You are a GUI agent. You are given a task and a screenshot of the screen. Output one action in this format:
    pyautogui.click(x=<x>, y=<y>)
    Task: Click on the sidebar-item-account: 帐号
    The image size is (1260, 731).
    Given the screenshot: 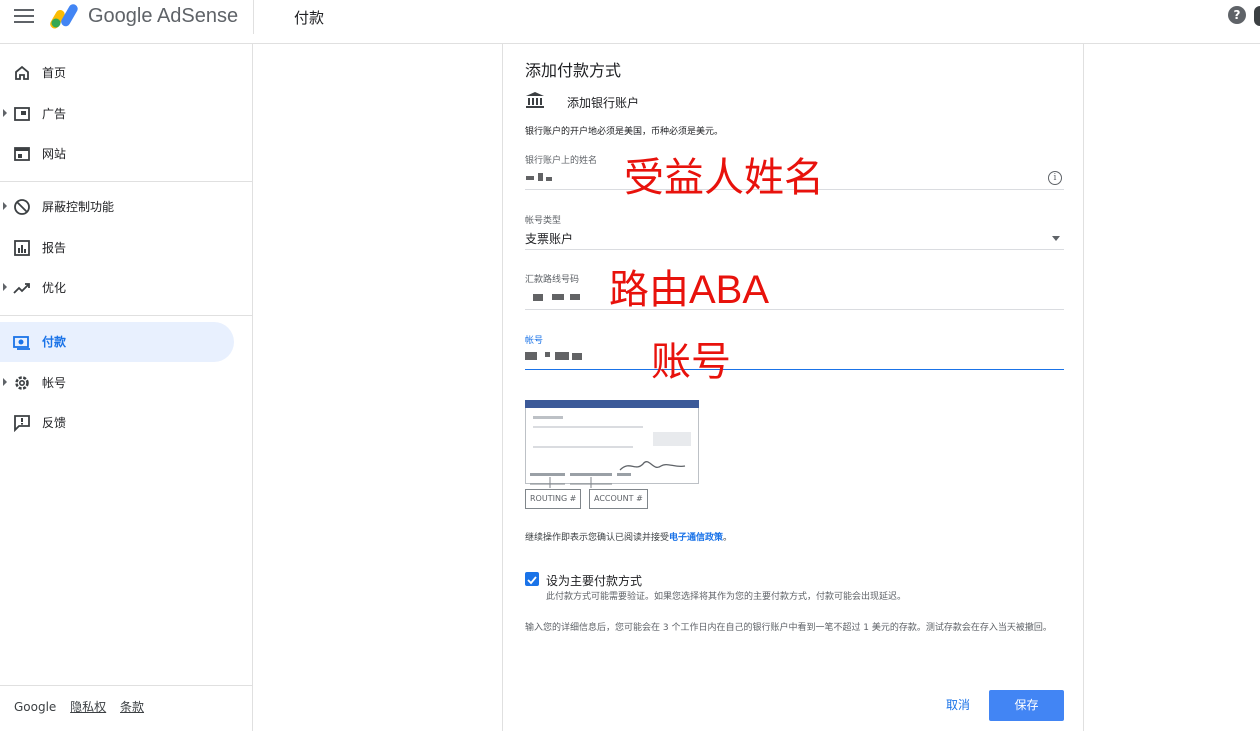 What is the action you would take?
    pyautogui.click(x=117, y=383)
    